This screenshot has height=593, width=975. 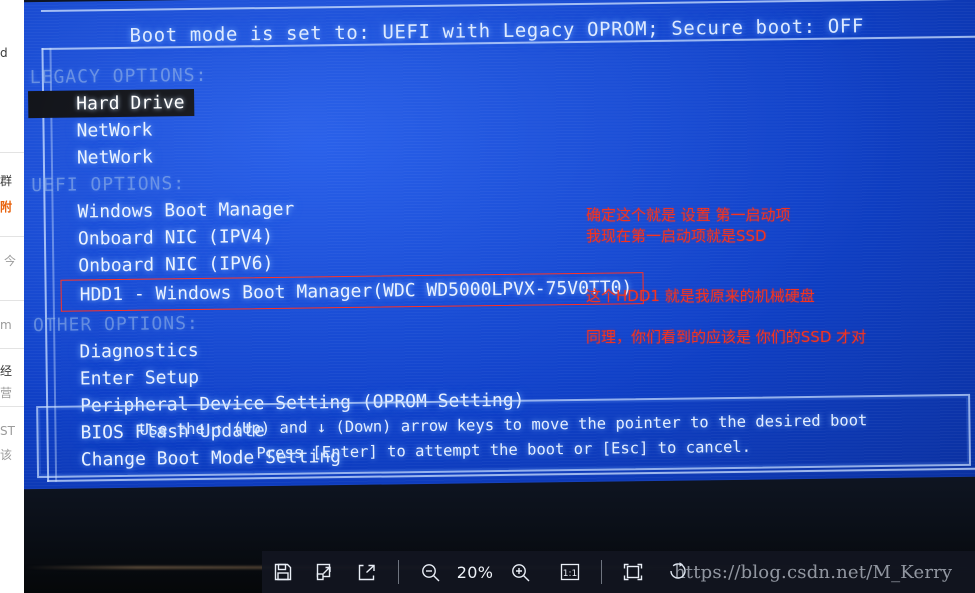 I want to click on save-icon, so click(x=283, y=572).